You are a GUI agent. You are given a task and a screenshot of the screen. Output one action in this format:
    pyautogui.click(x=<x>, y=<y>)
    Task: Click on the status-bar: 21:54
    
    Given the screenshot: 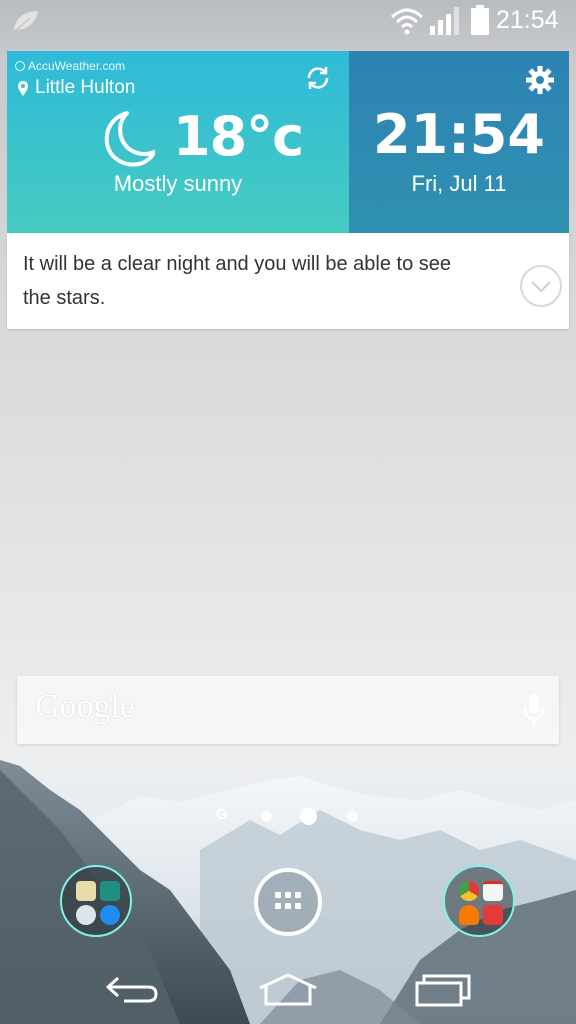 What is the action you would take?
    pyautogui.click(x=288, y=21)
    